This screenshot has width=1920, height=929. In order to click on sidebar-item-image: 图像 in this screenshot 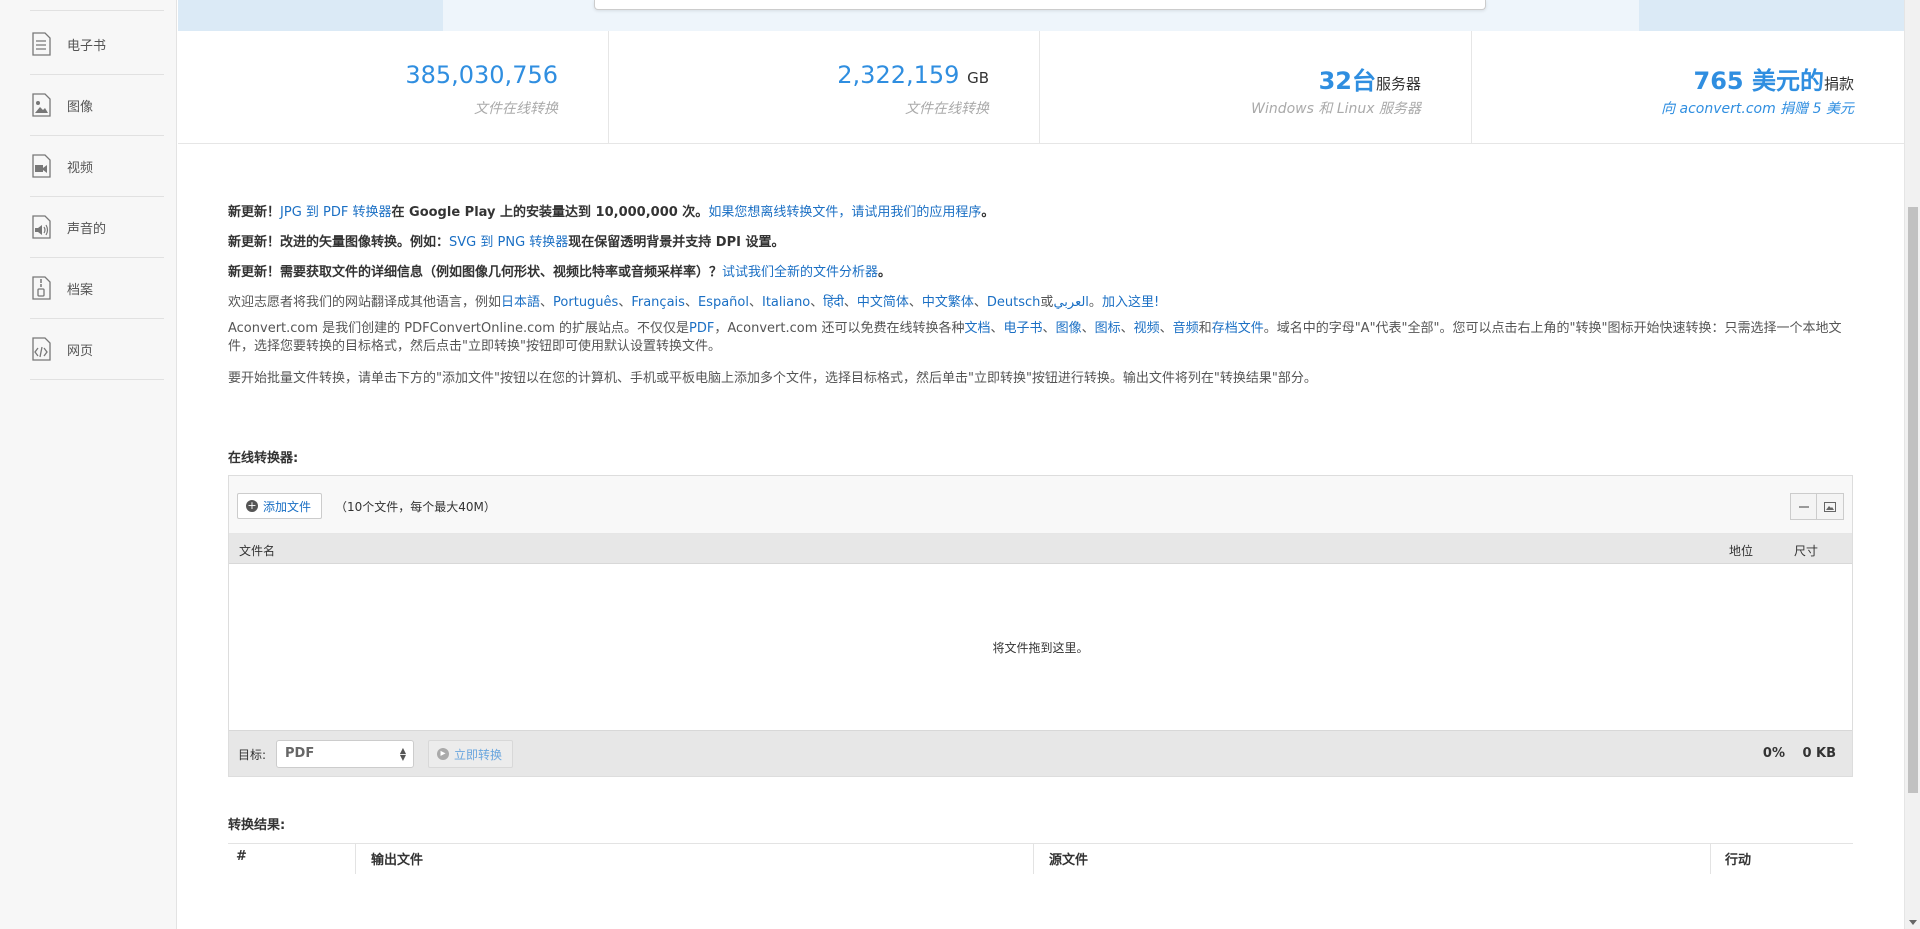, I will do `click(97, 105)`.